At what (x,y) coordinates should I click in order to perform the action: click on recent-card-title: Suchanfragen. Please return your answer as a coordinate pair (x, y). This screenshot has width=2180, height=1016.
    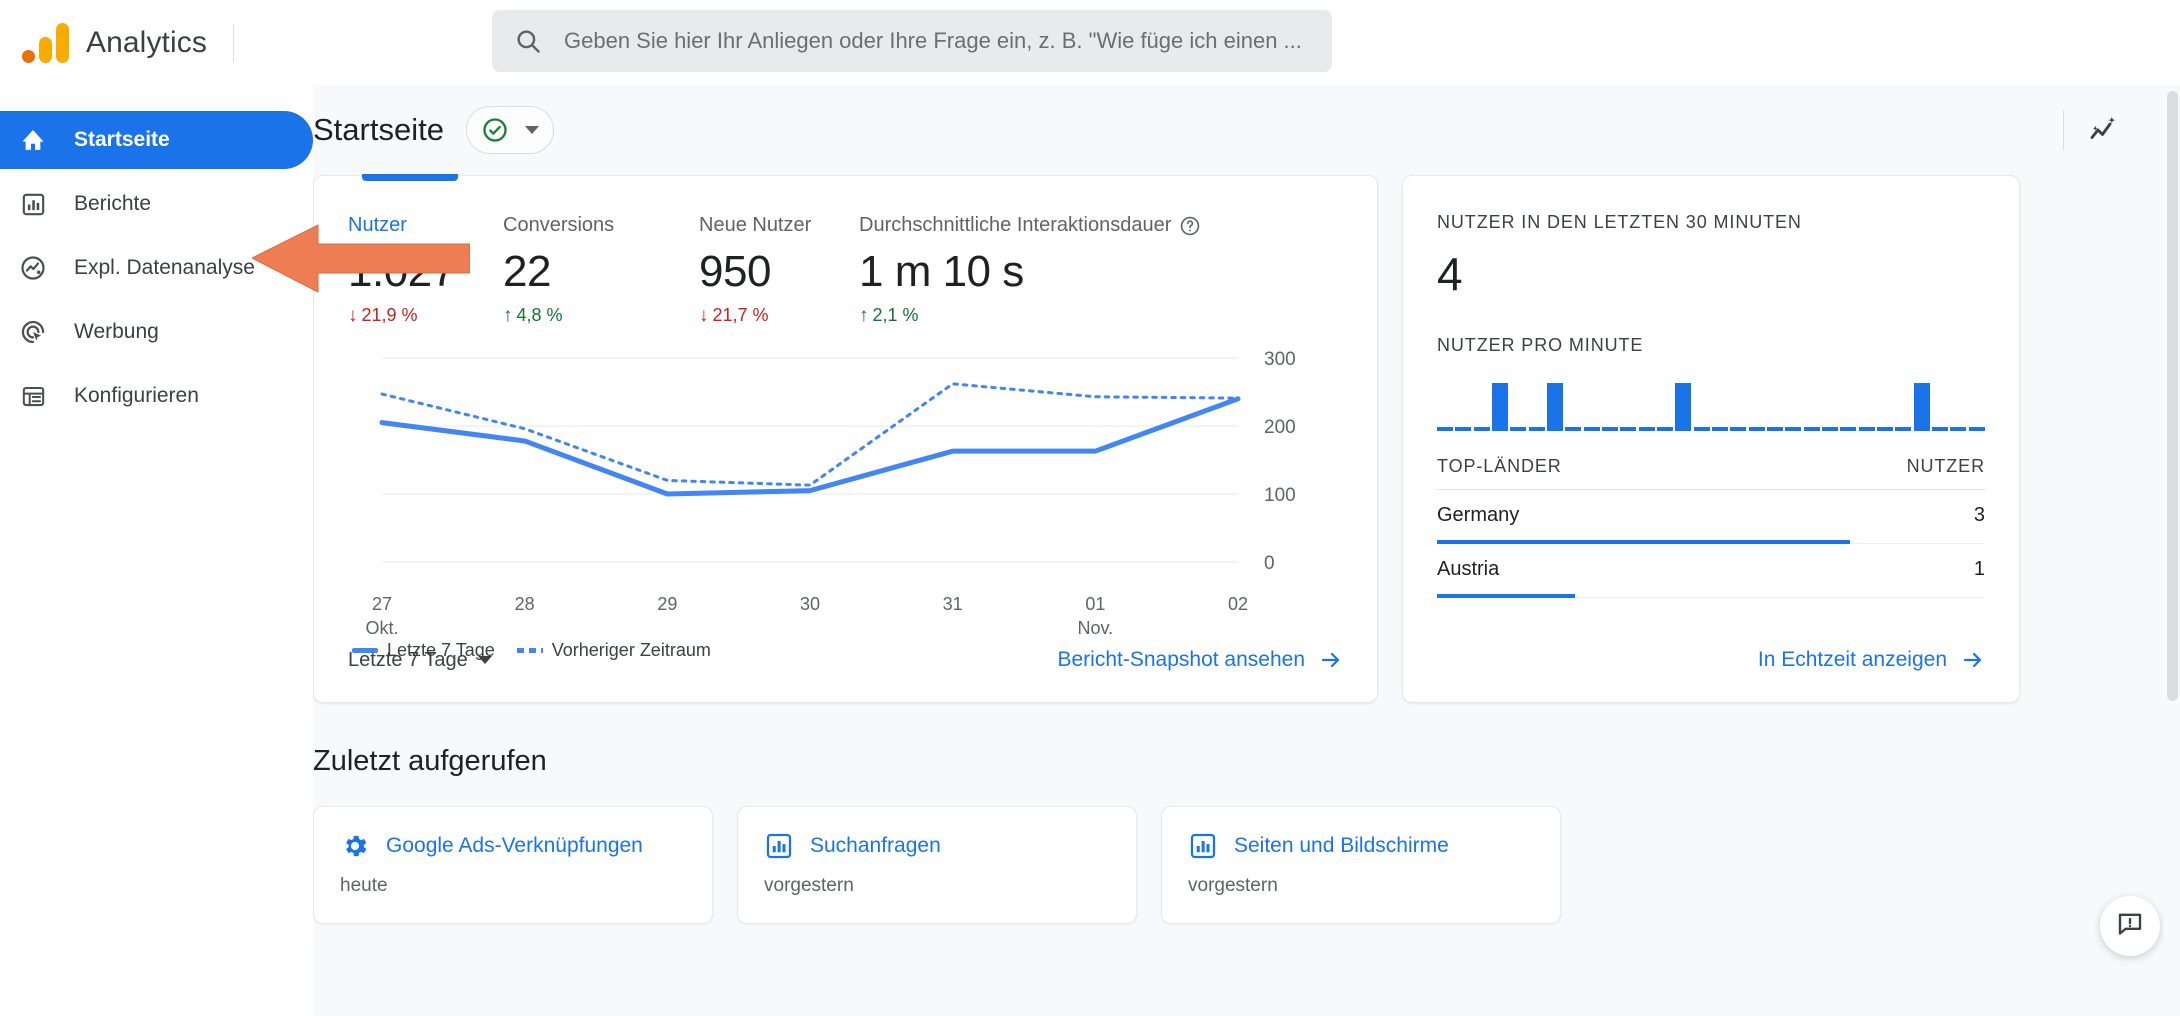
    Looking at the image, I should click on (875, 845).